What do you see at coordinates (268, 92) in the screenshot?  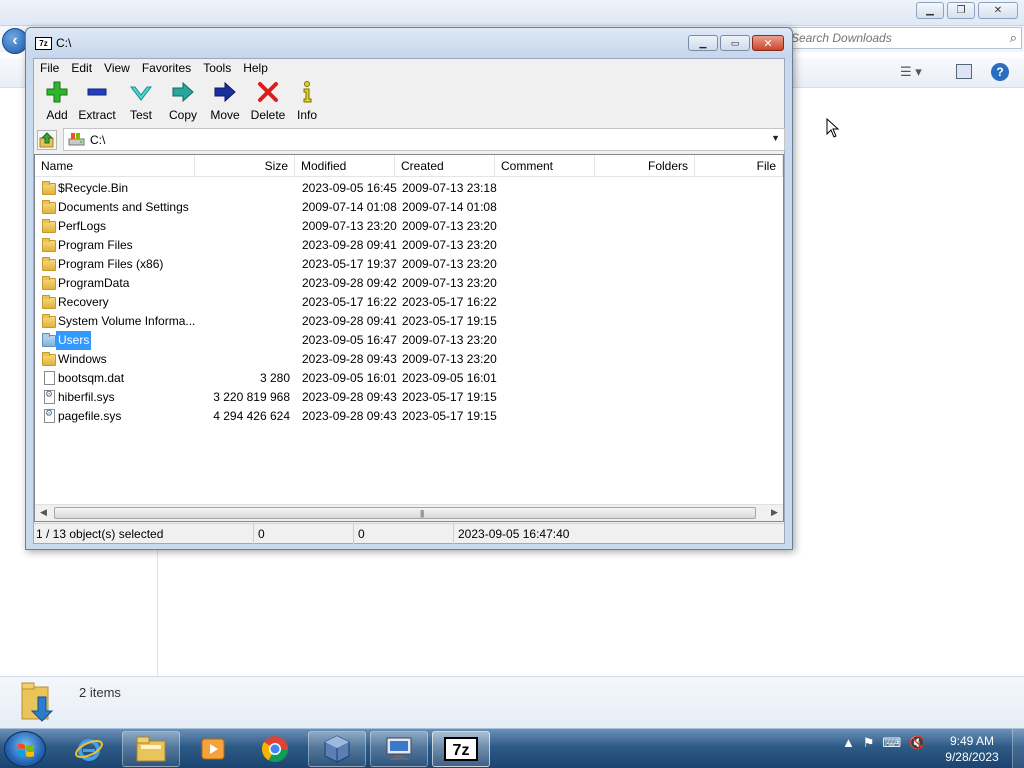 I see `delete-x-icon` at bounding box center [268, 92].